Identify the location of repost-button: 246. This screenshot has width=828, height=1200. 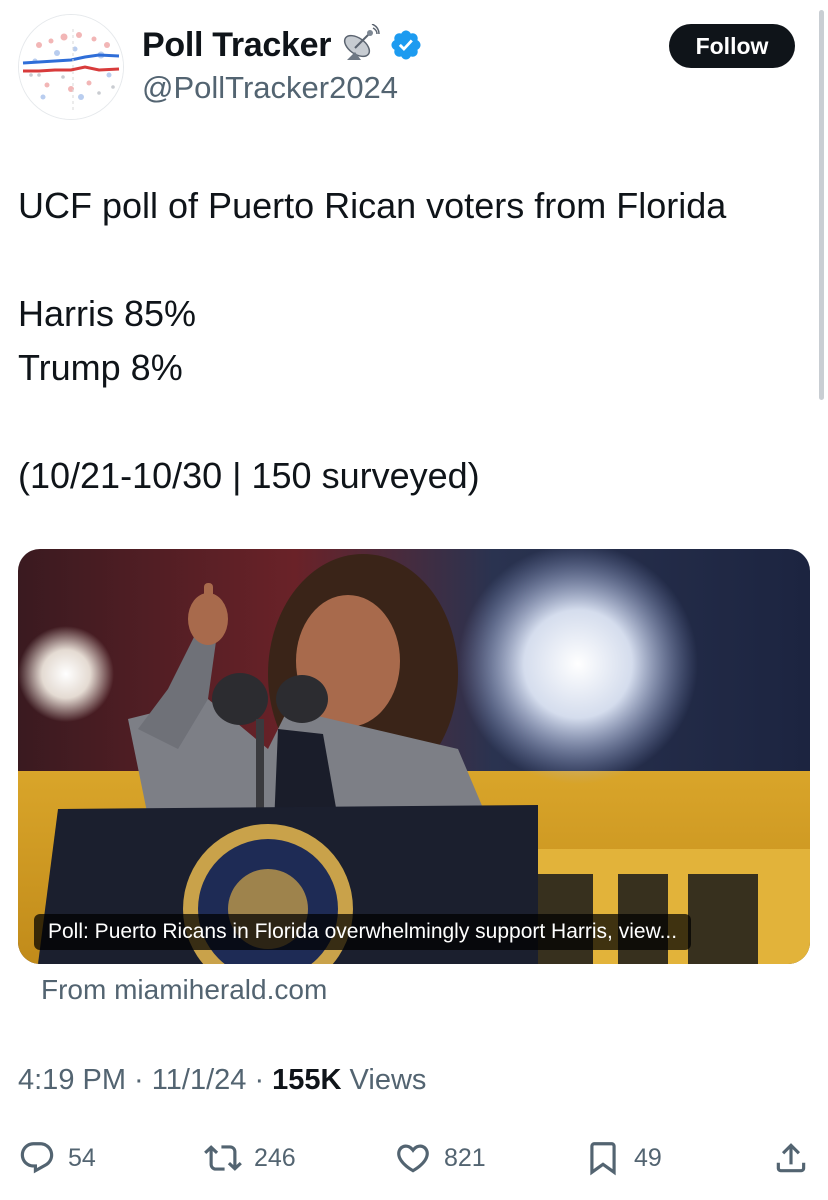
(250, 1158).